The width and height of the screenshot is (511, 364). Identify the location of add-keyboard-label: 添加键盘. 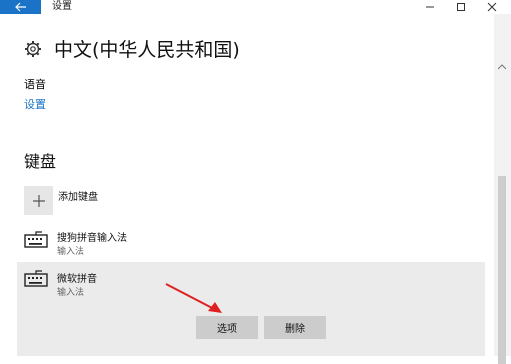
(78, 195).